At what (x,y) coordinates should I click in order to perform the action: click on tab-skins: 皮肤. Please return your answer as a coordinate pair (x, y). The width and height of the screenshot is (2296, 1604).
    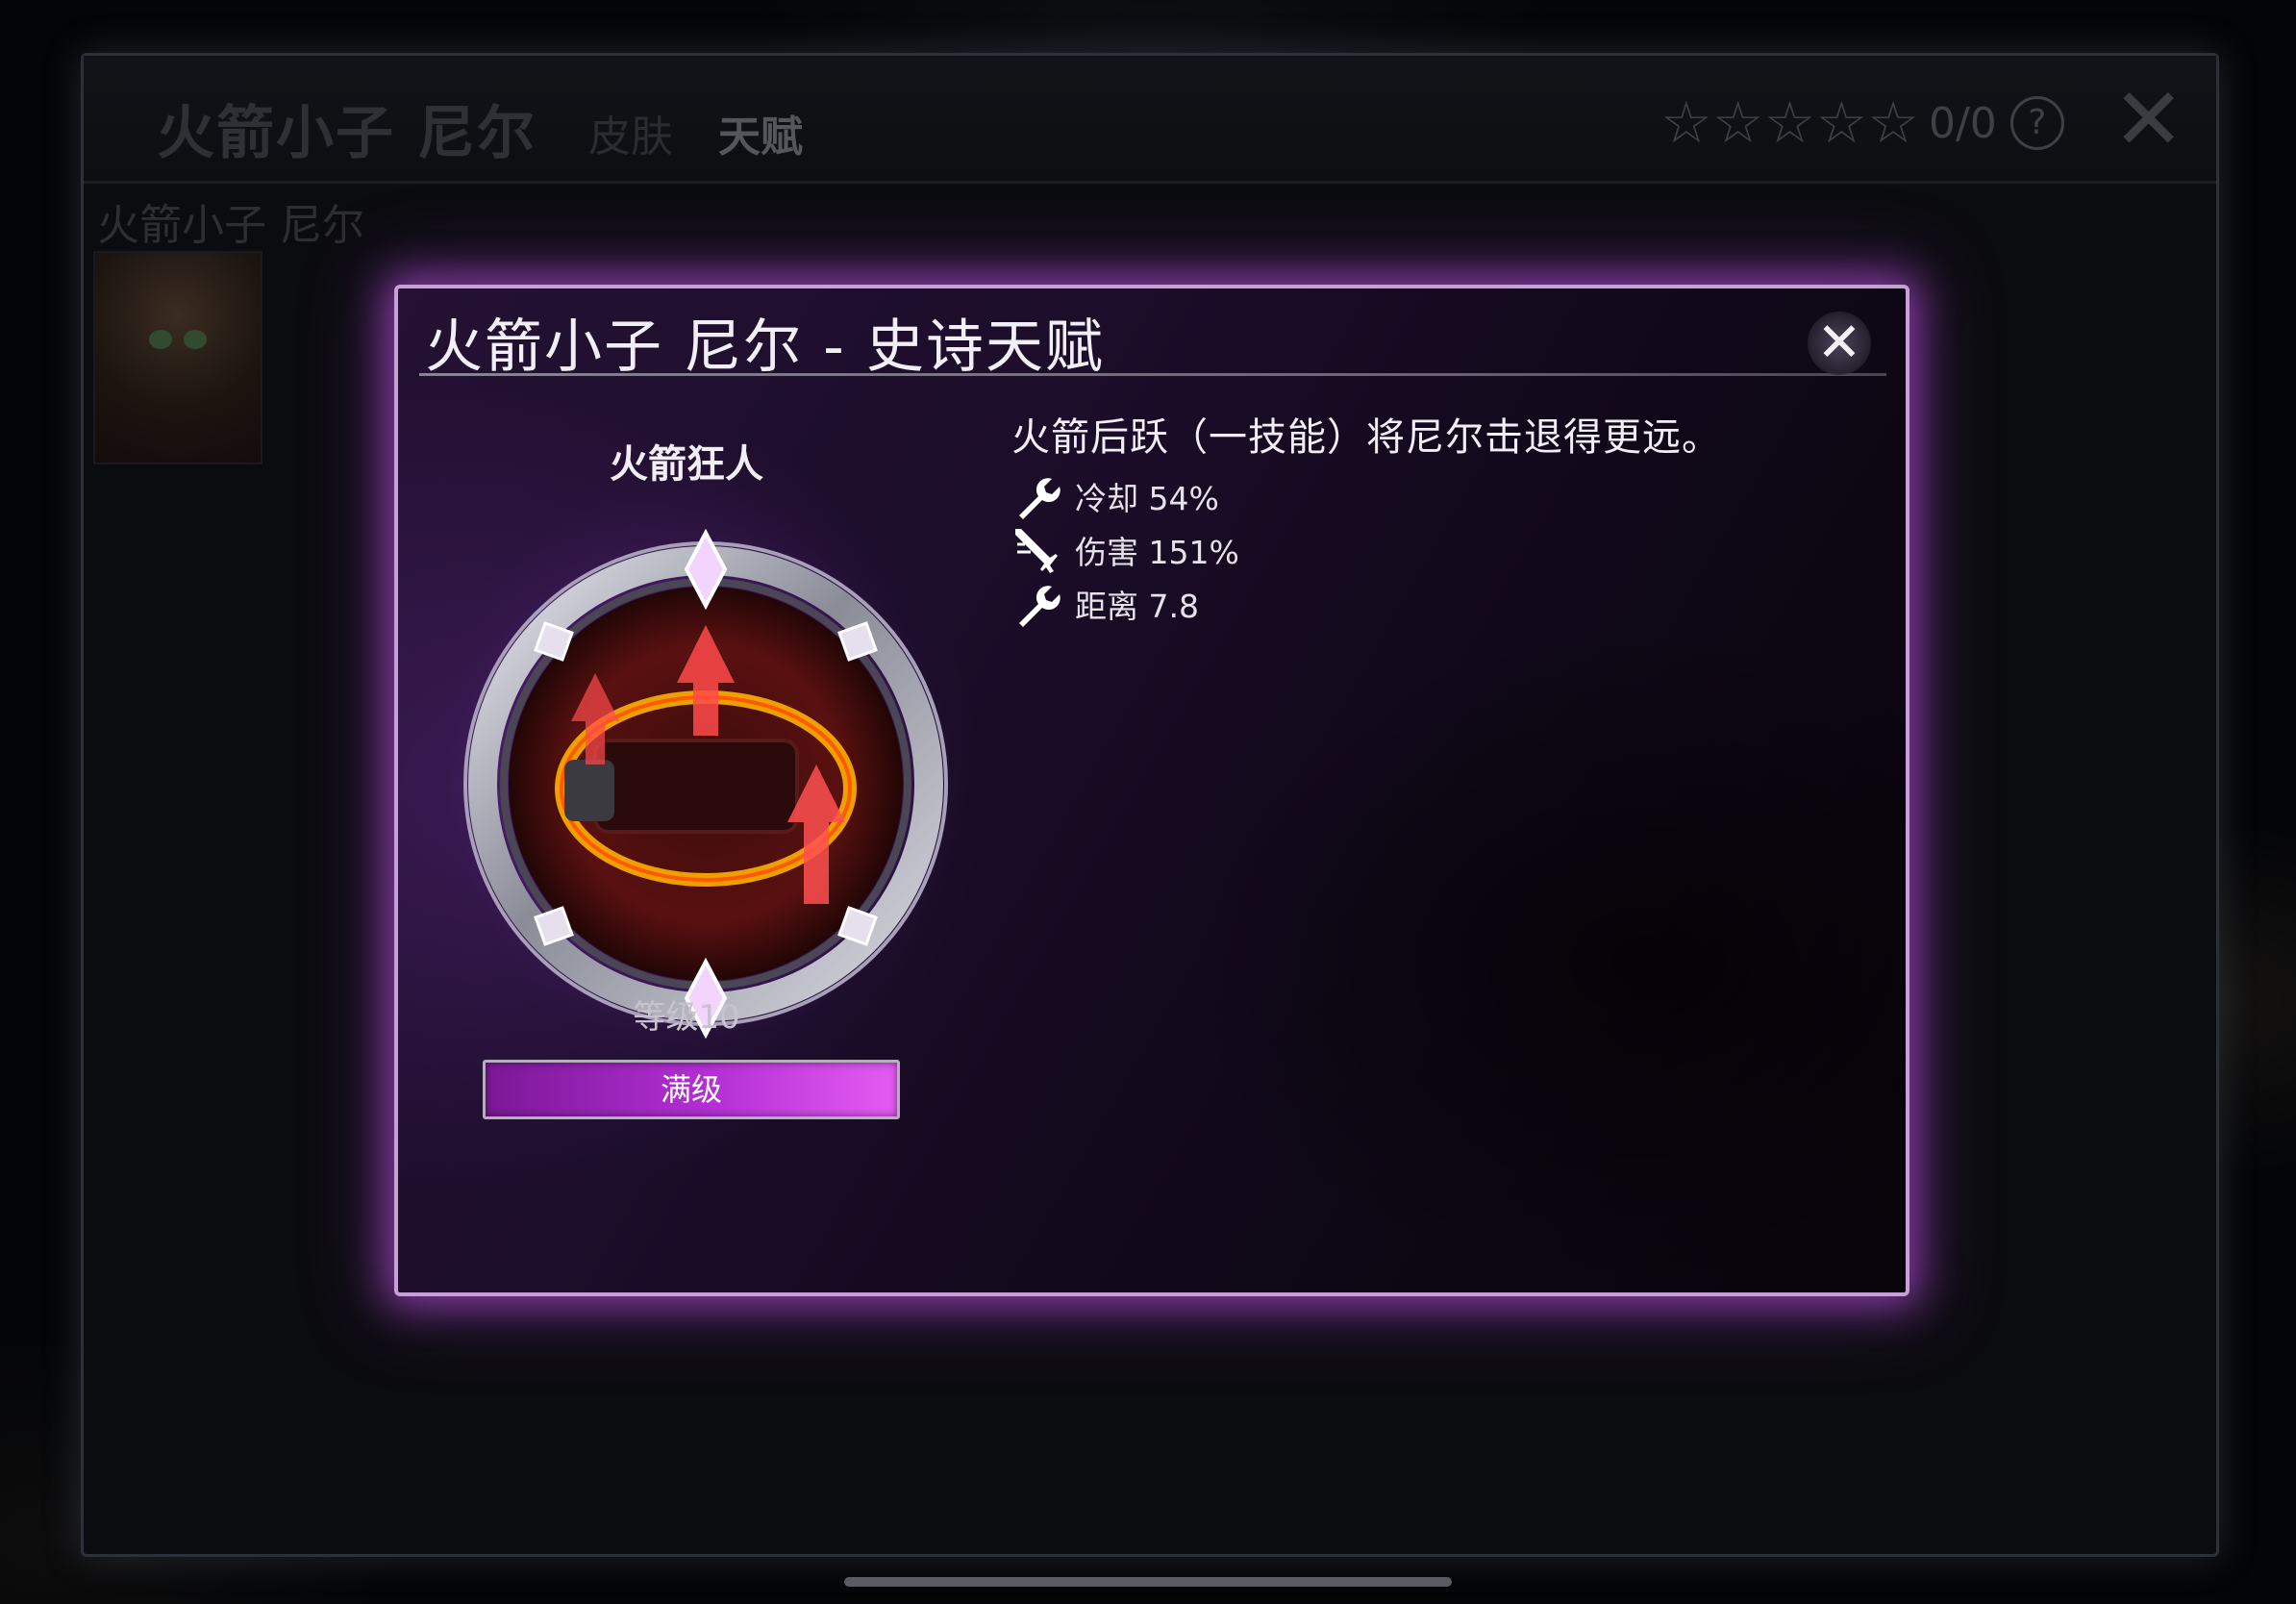
    Looking at the image, I should click on (630, 132).